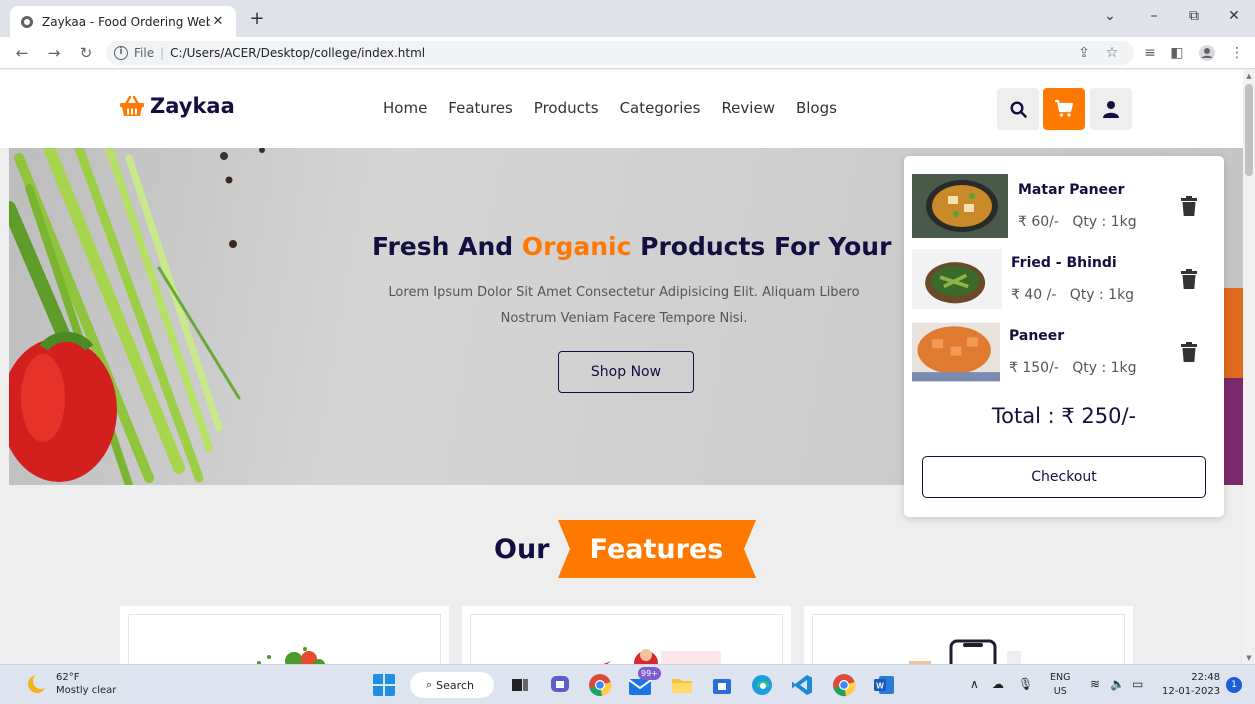  I want to click on hero-title-highlight: Organic, so click(576, 246).